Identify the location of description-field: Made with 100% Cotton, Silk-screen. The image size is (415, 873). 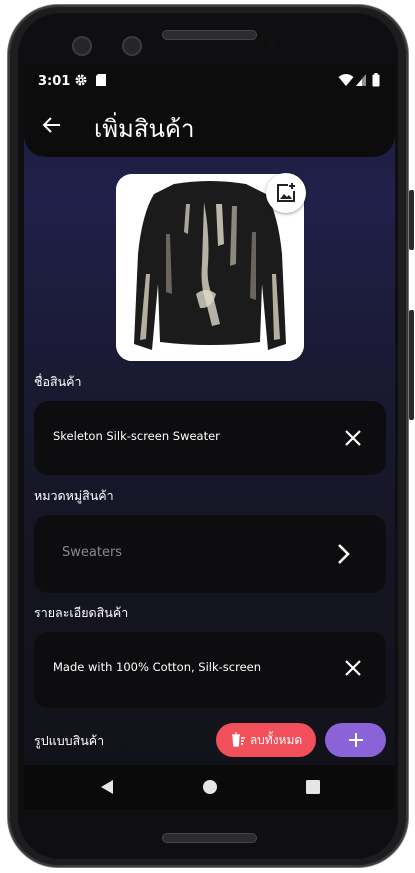
(210, 670).